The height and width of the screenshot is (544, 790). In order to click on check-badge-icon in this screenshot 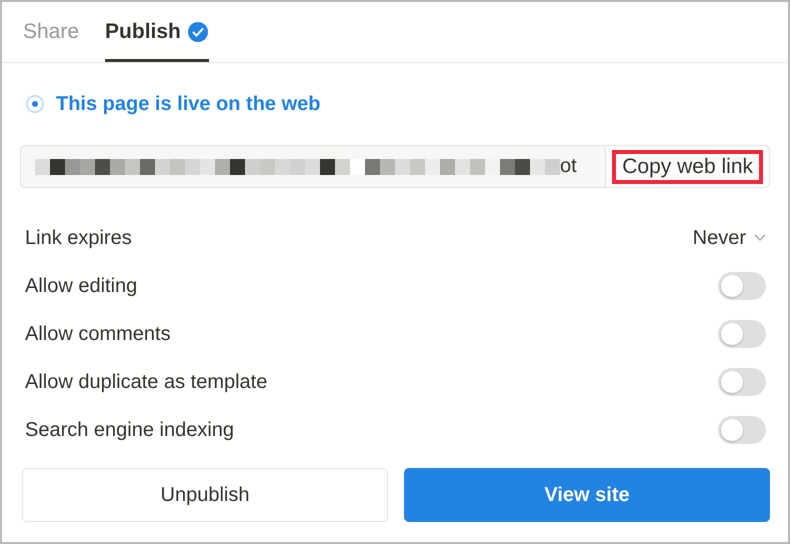, I will do `click(197, 32)`.